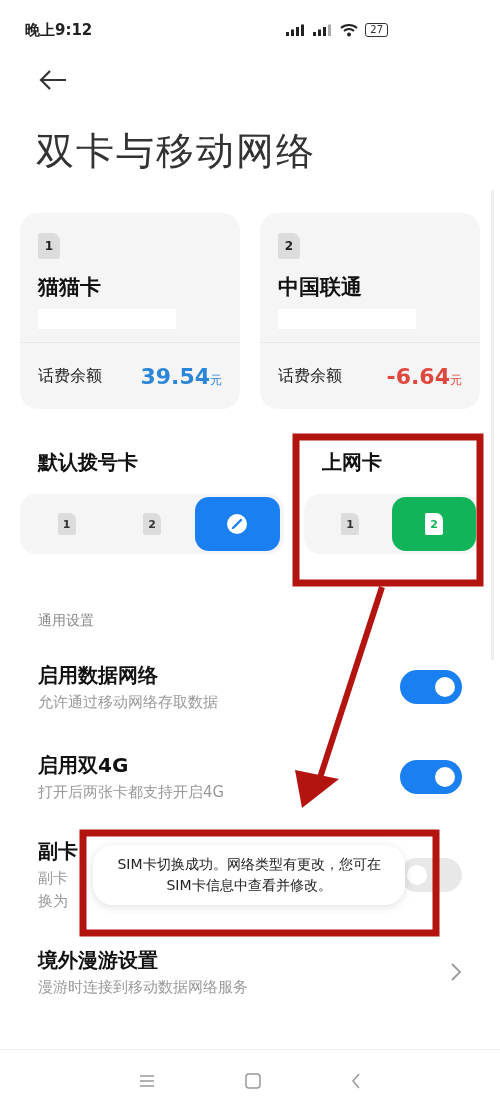 Image resolution: width=500 pixels, height=1111 pixels. What do you see at coordinates (130, 311) in the screenshot?
I see `sim-card-panel: 1 猫猫卡 话费余额 39.54元` at bounding box center [130, 311].